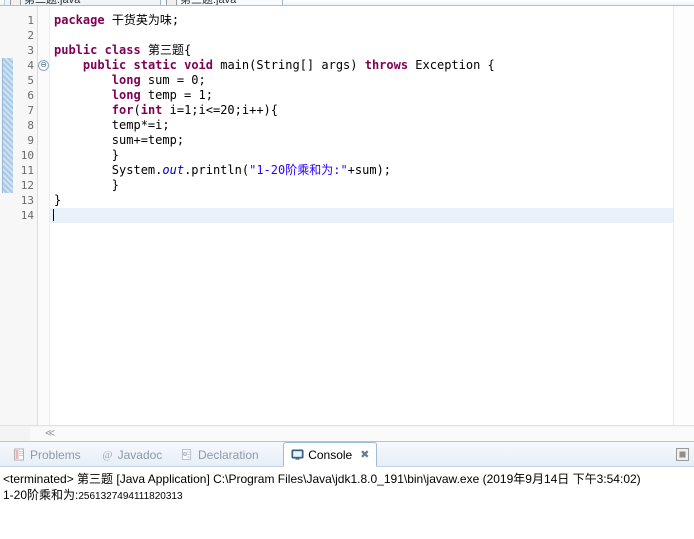 The width and height of the screenshot is (694, 539). I want to click on line-number-ruler: 1 2 3 4 5 6 7 8 9 10 11 12 13 14, so click(26, 215).